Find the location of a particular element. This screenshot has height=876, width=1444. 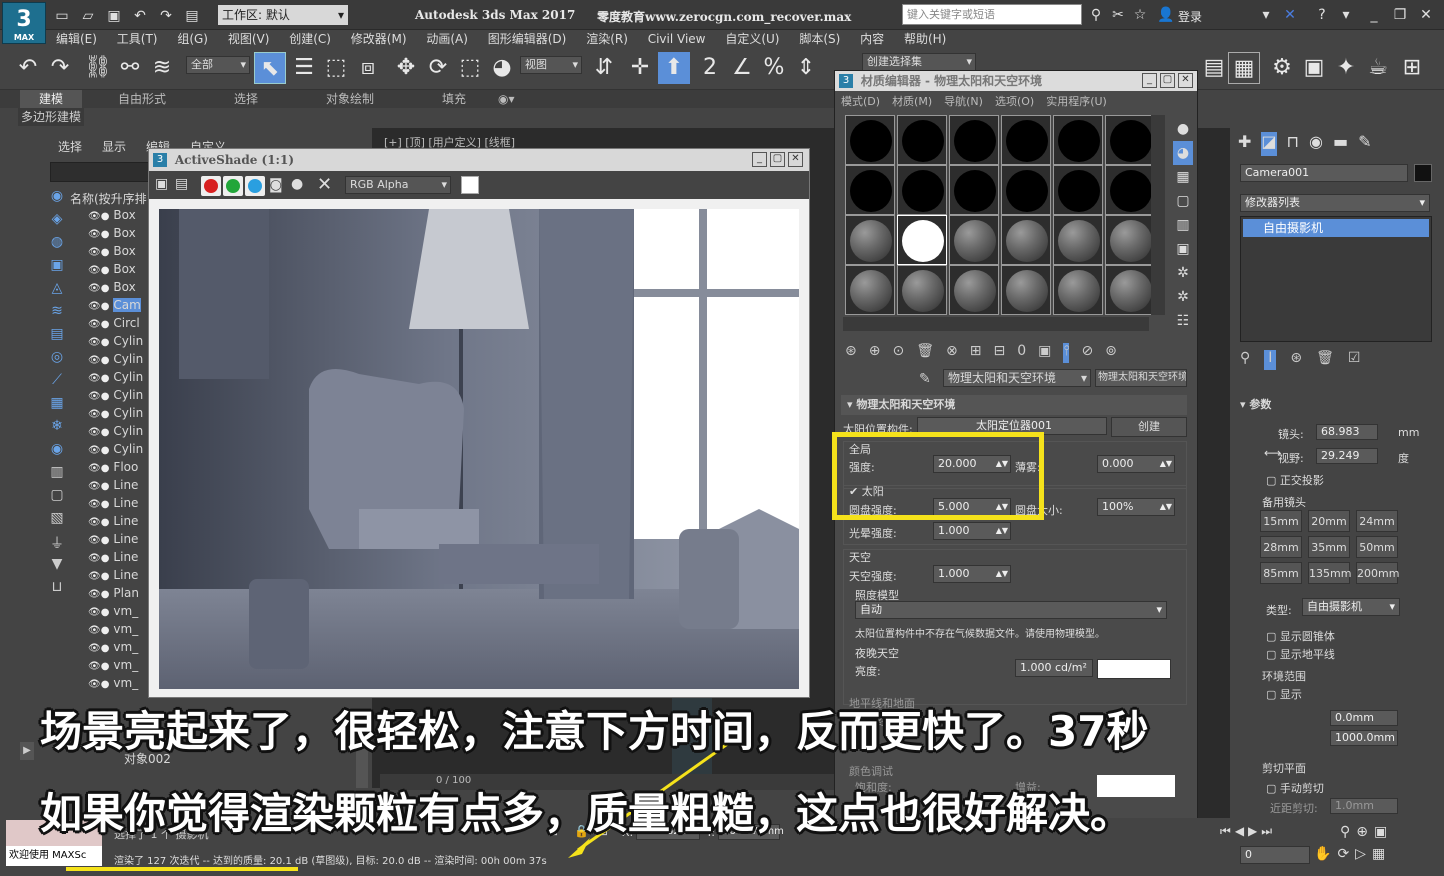

scene-object-row: 👁● Floo is located at coordinates (118, 469).